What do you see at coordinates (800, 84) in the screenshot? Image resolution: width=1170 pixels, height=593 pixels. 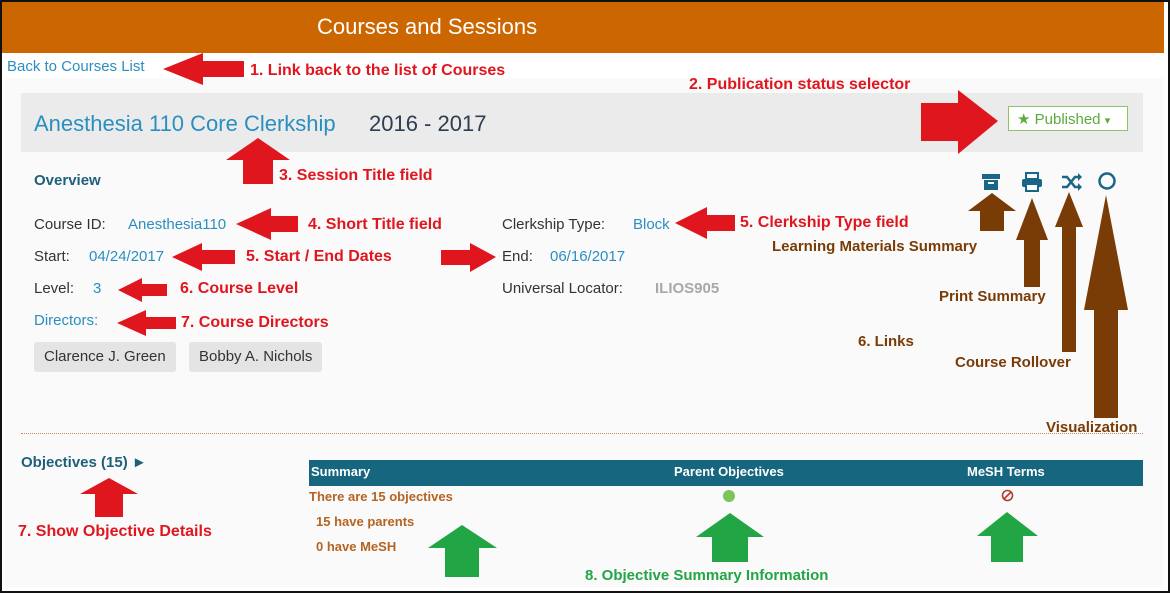 I see `annotation-publication: 2. Publication status selector` at bounding box center [800, 84].